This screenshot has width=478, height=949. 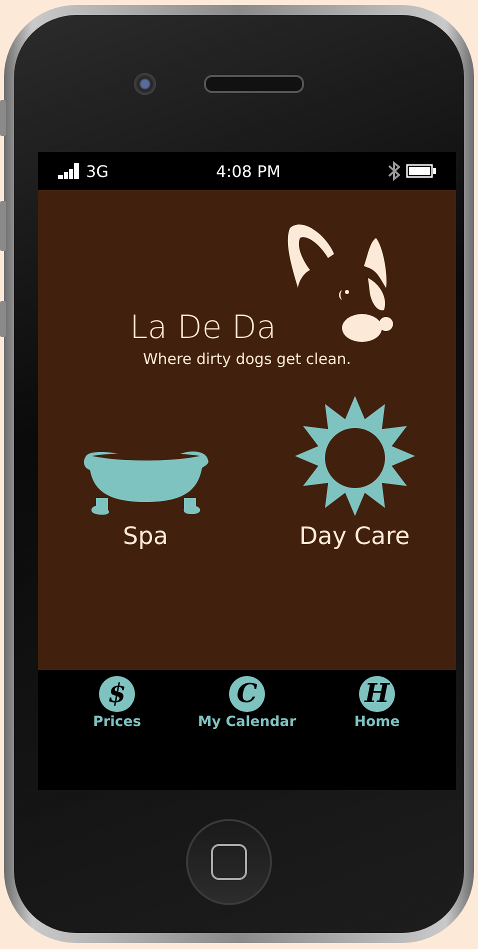 What do you see at coordinates (247, 733) in the screenshot?
I see `tab-bar-item: C My Calendar` at bounding box center [247, 733].